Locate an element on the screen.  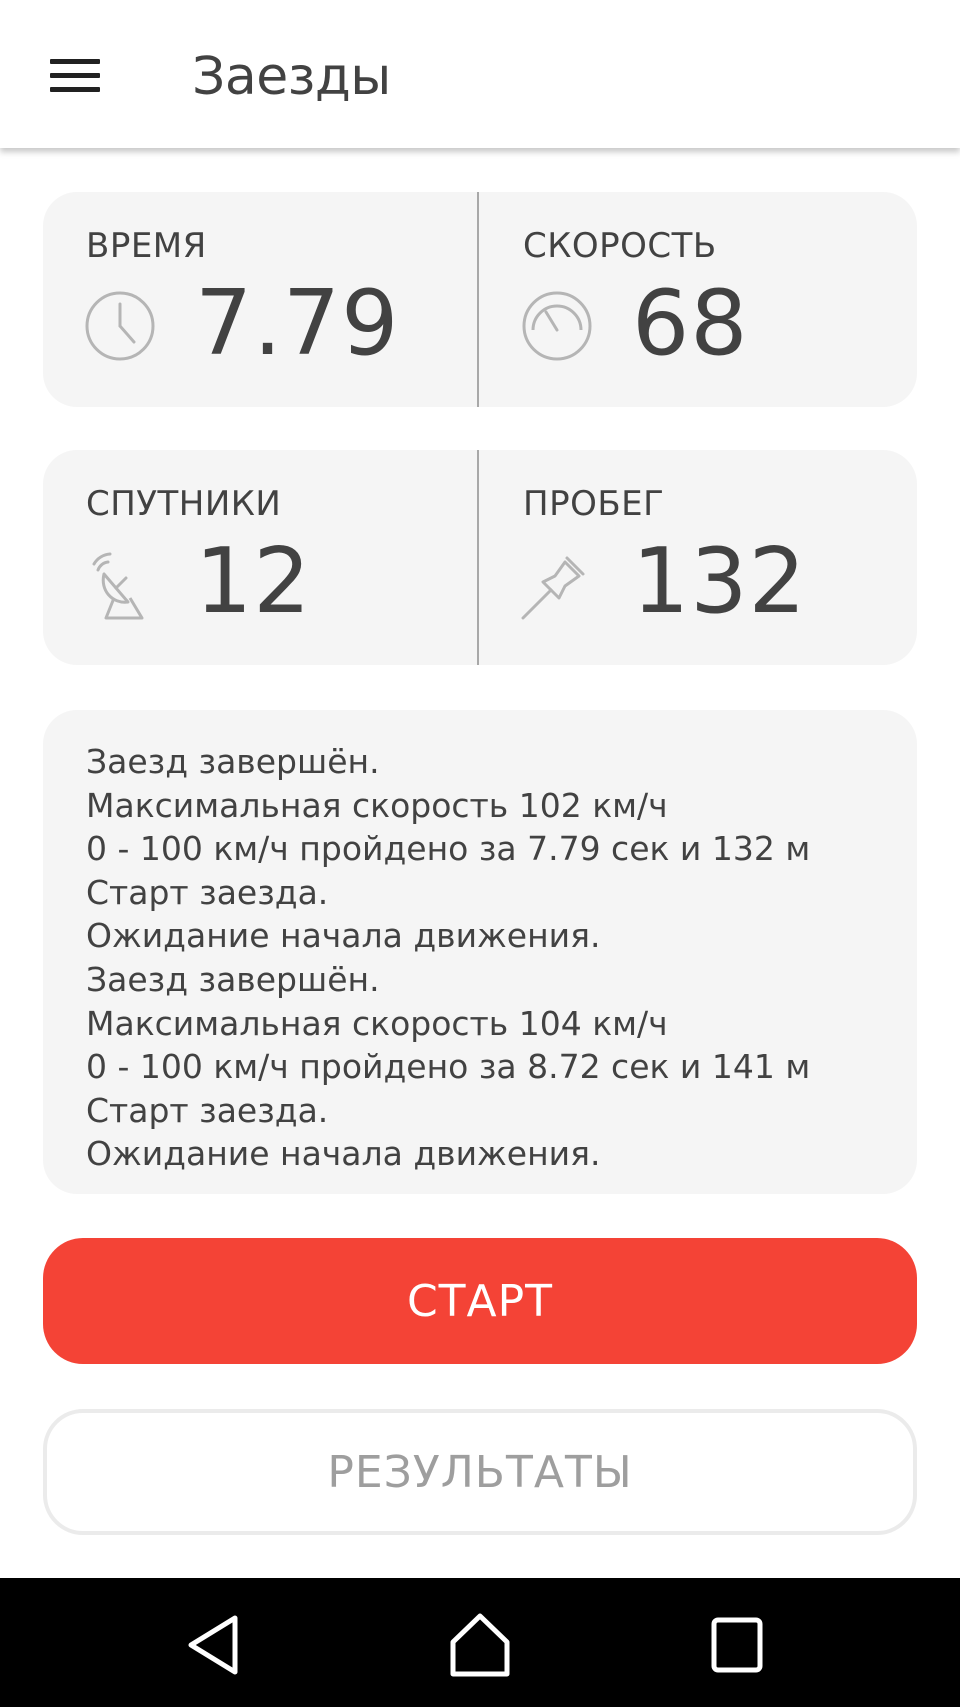
back-triangle-icon is located at coordinates (214, 1645).